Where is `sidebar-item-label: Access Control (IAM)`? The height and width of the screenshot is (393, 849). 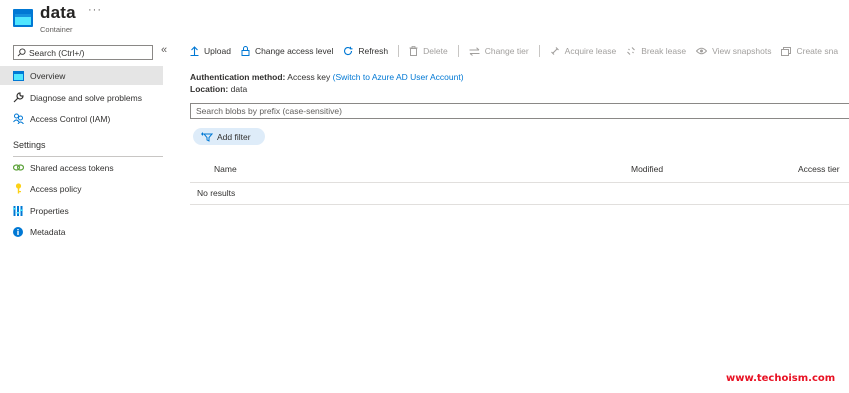 sidebar-item-label: Access Control (IAM) is located at coordinates (70, 118).